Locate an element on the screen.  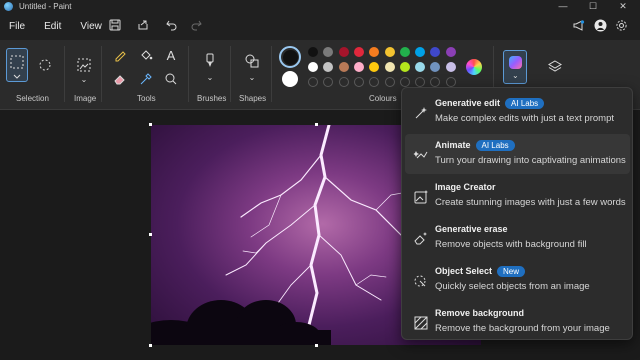
primary-color-swatch is located at coordinates (290, 57).